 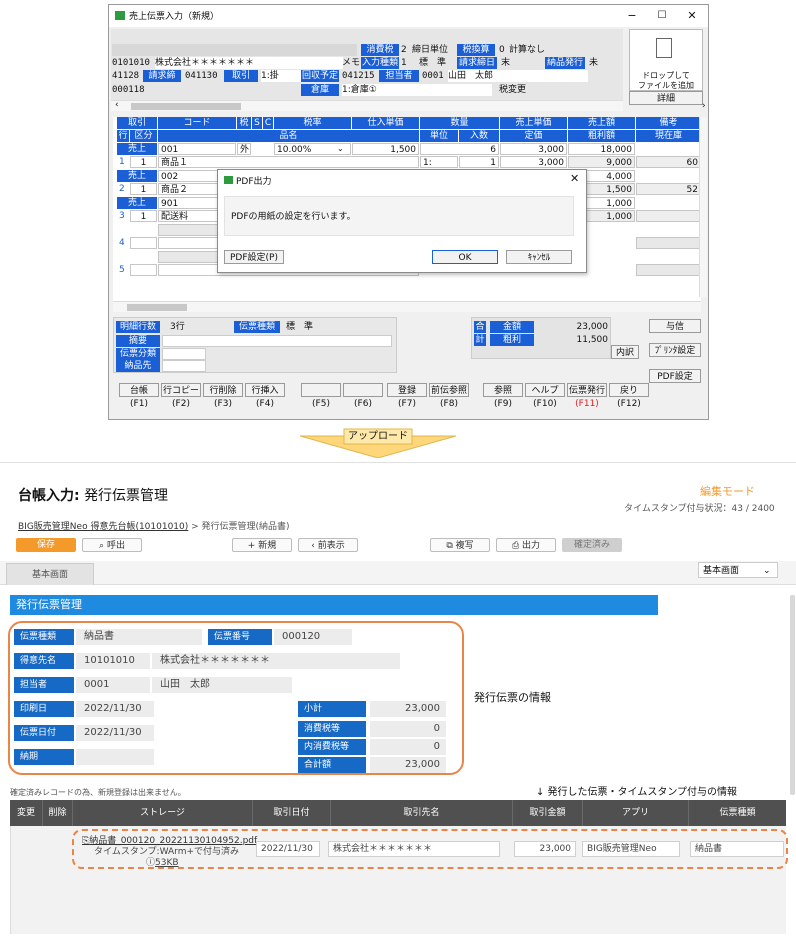 I want to click on gross-value: 11,500, so click(x=592, y=340).